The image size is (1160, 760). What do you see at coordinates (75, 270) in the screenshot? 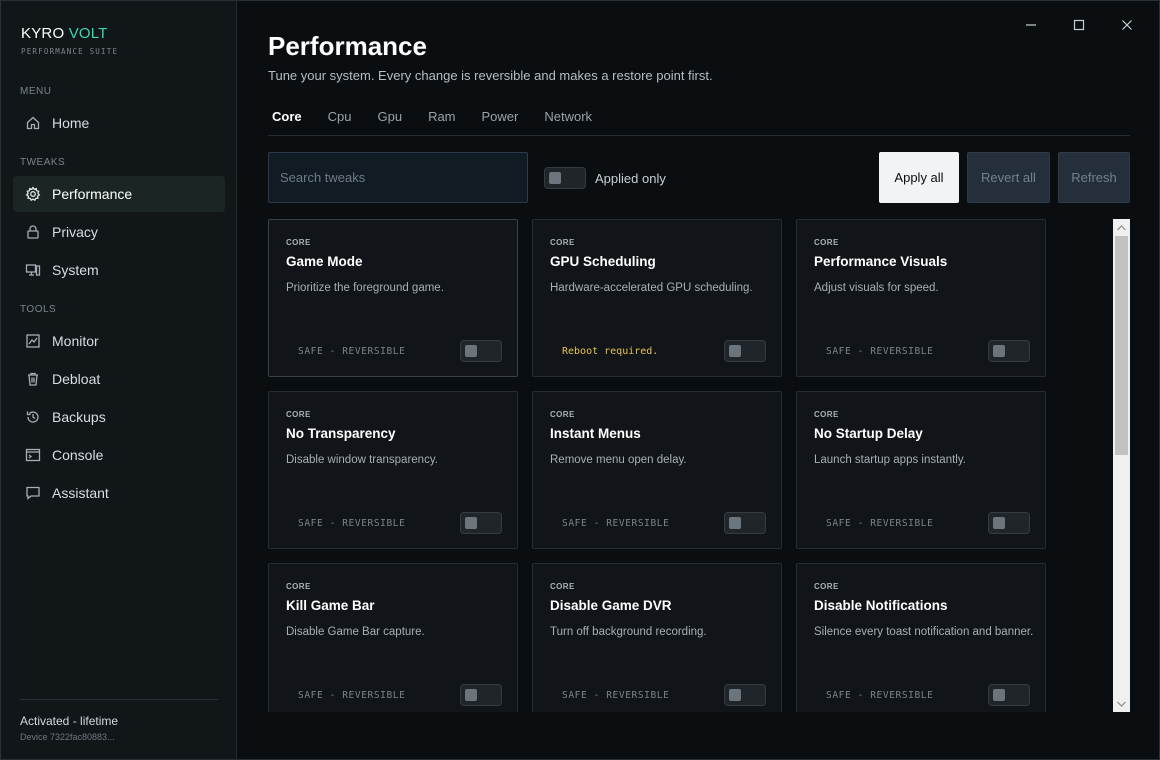
I see `sidebar-item-label: System` at bounding box center [75, 270].